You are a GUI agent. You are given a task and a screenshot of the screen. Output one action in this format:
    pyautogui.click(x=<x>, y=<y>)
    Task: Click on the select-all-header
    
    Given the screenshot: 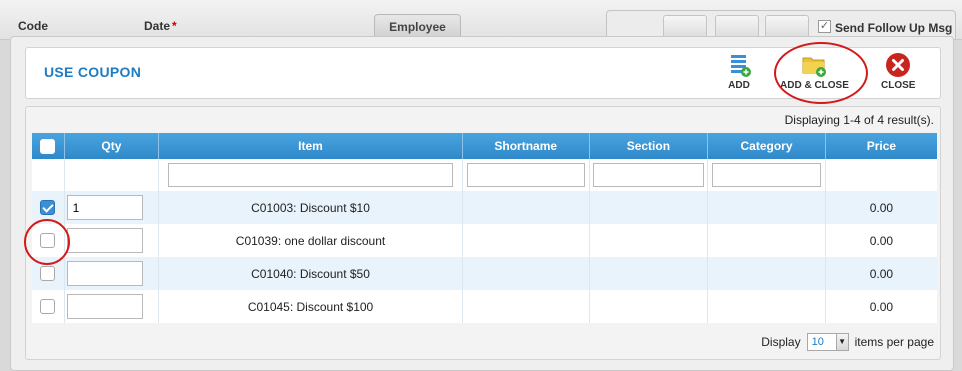 What is the action you would take?
    pyautogui.click(x=48, y=146)
    